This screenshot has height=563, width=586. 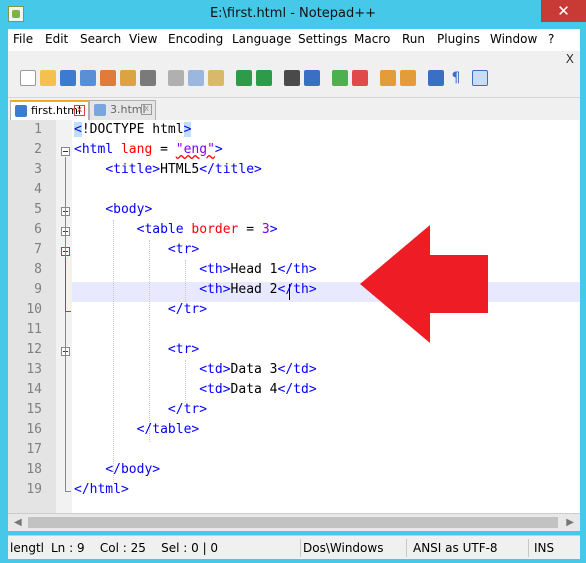 I want to click on toolbar: X ¶, so click(x=294, y=74).